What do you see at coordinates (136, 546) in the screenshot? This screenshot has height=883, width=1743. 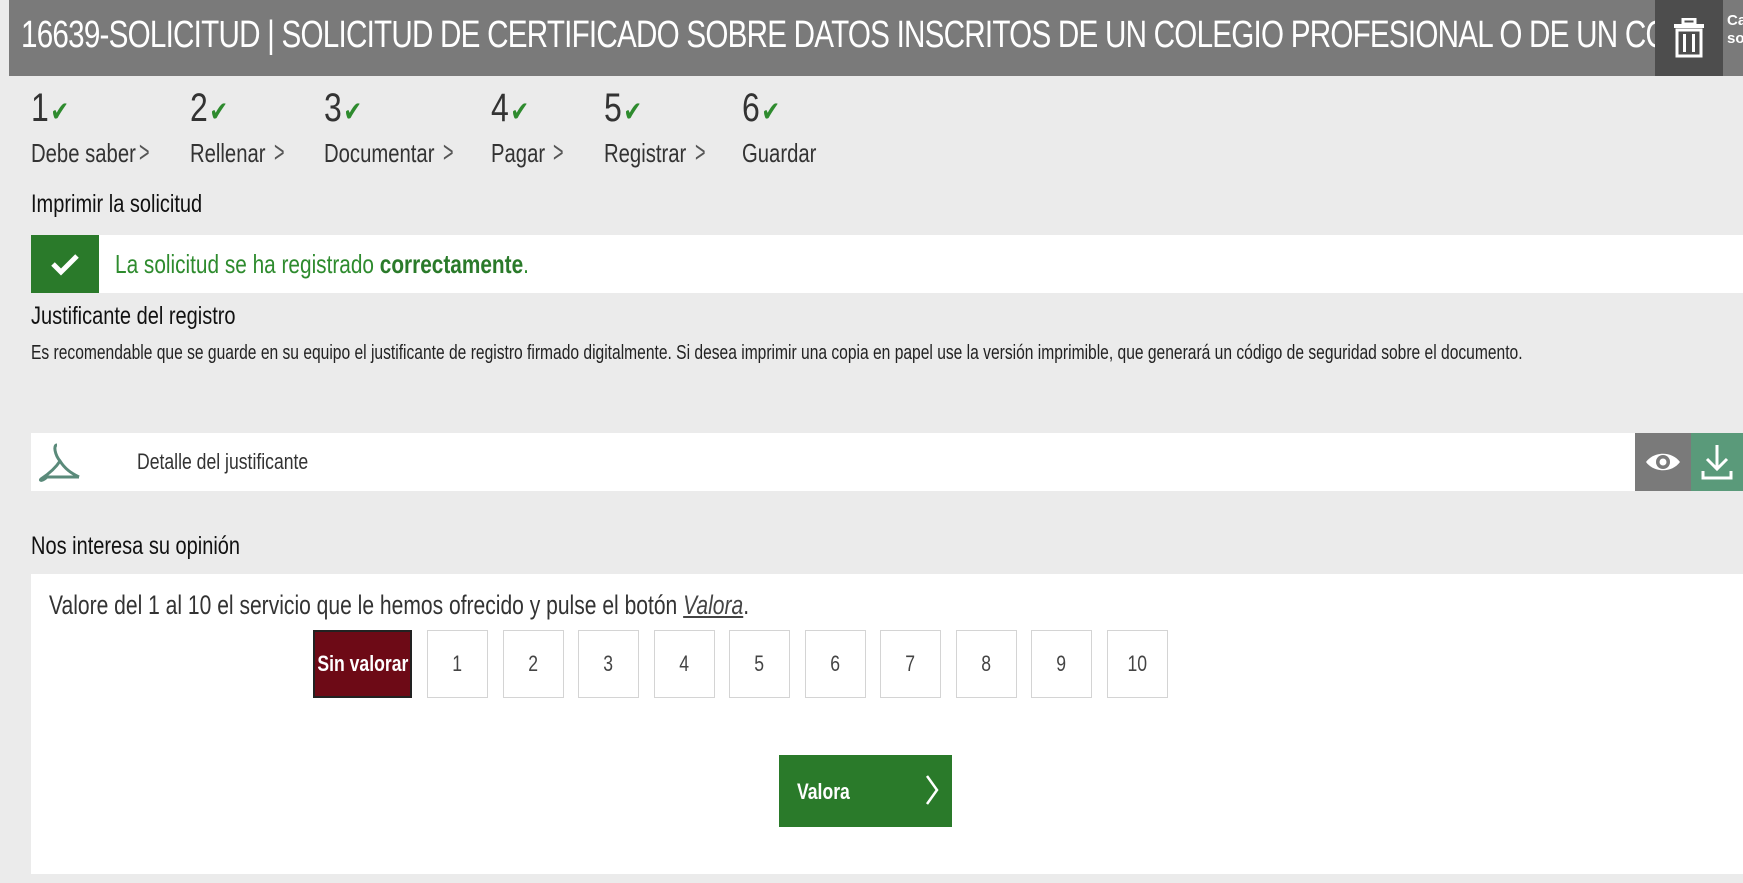 I see `opinion-section-title: Nos interesa su opinión` at bounding box center [136, 546].